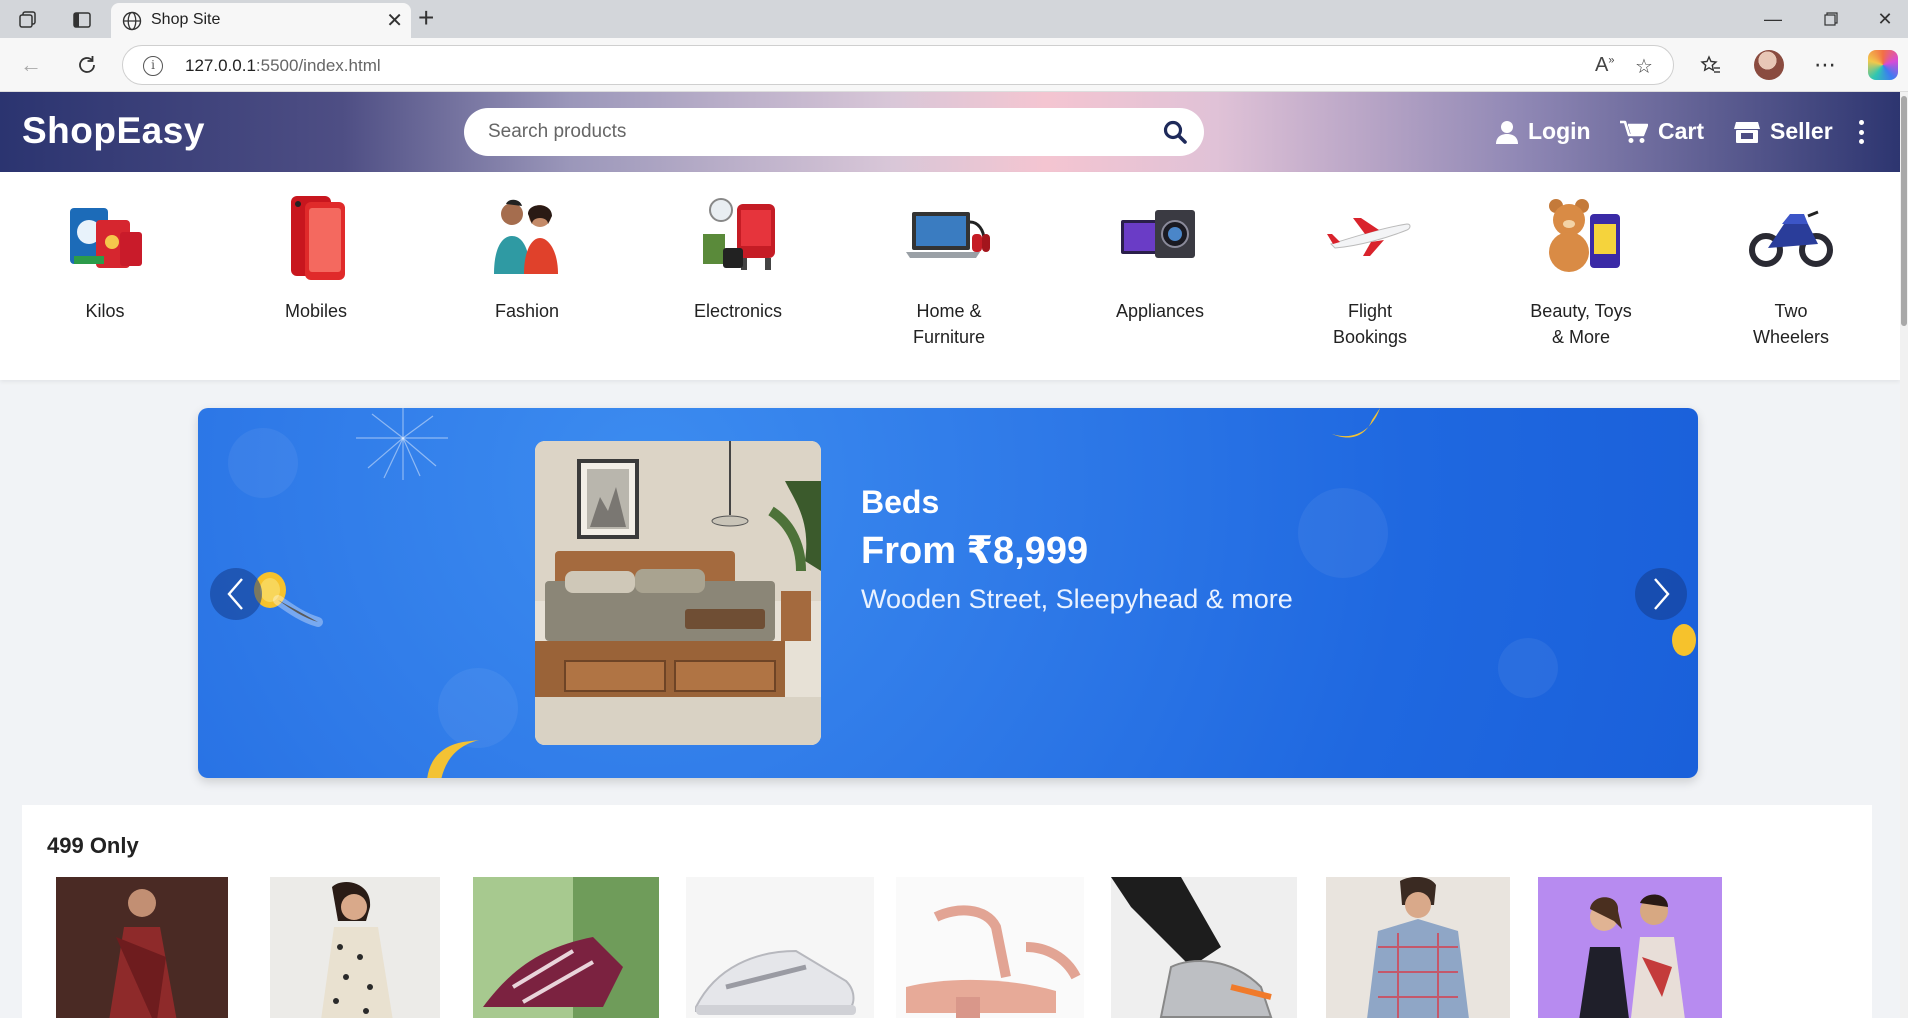  I want to click on chevron-left-icon, so click(235, 594).